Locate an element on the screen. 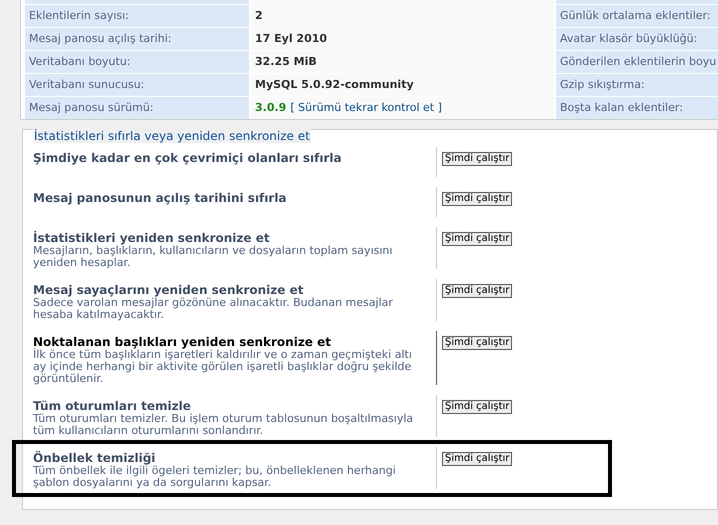 The image size is (718, 525). action-title: Mesaj panosunun açılış tarihini sıfırla is located at coordinates (160, 198).